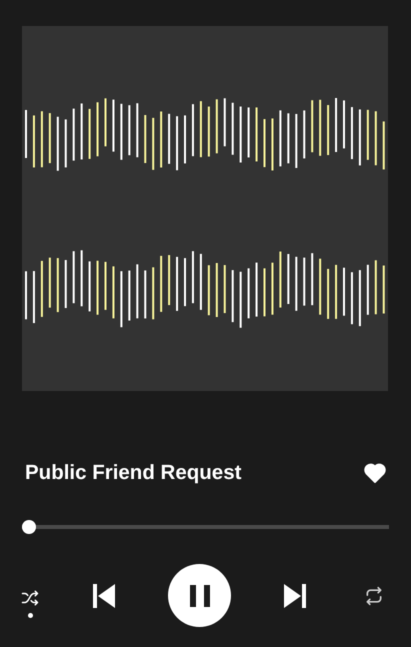 This screenshot has height=647, width=411. Describe the element at coordinates (30, 615) in the screenshot. I see `shuffle-active-dot` at that location.